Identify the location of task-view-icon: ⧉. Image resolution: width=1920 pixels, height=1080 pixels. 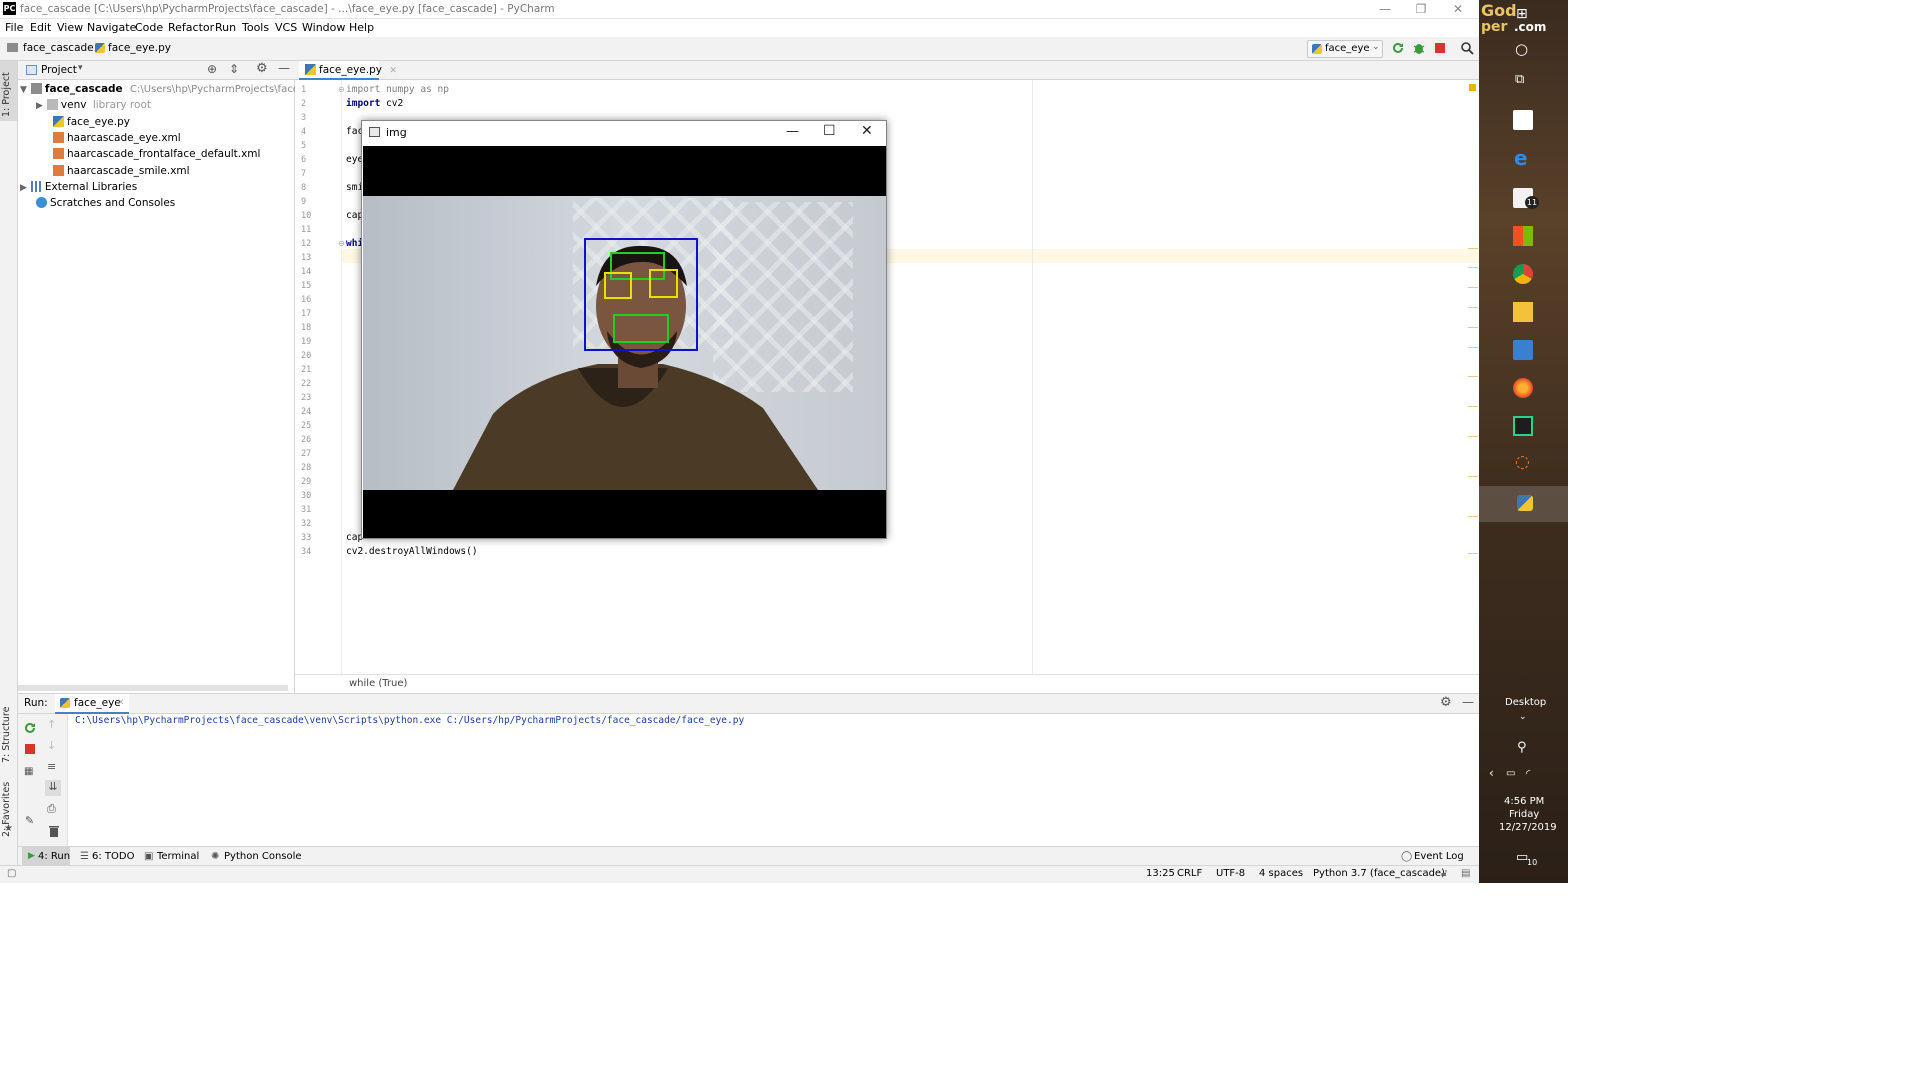
(1519, 79).